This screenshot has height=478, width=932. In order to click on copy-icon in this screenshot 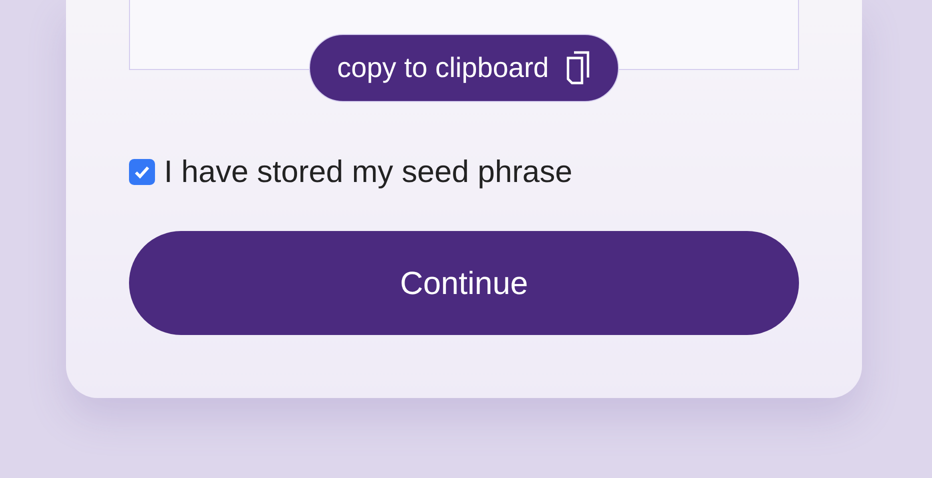, I will do `click(577, 68)`.